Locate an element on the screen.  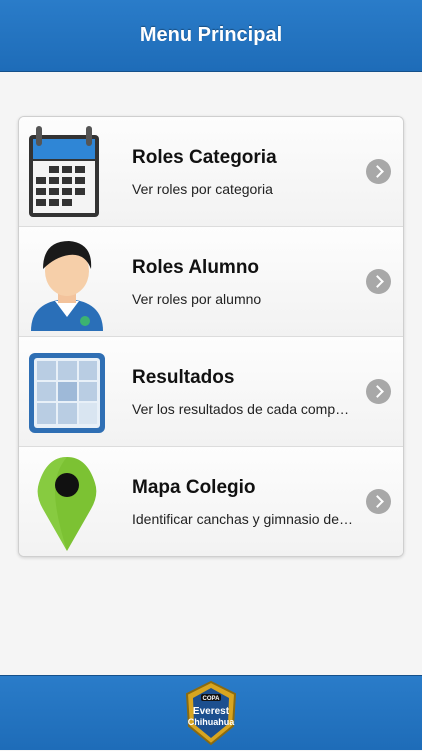
menu-item-subtitle: Ver los resultados de cada competencia is located at coordinates (243, 409).